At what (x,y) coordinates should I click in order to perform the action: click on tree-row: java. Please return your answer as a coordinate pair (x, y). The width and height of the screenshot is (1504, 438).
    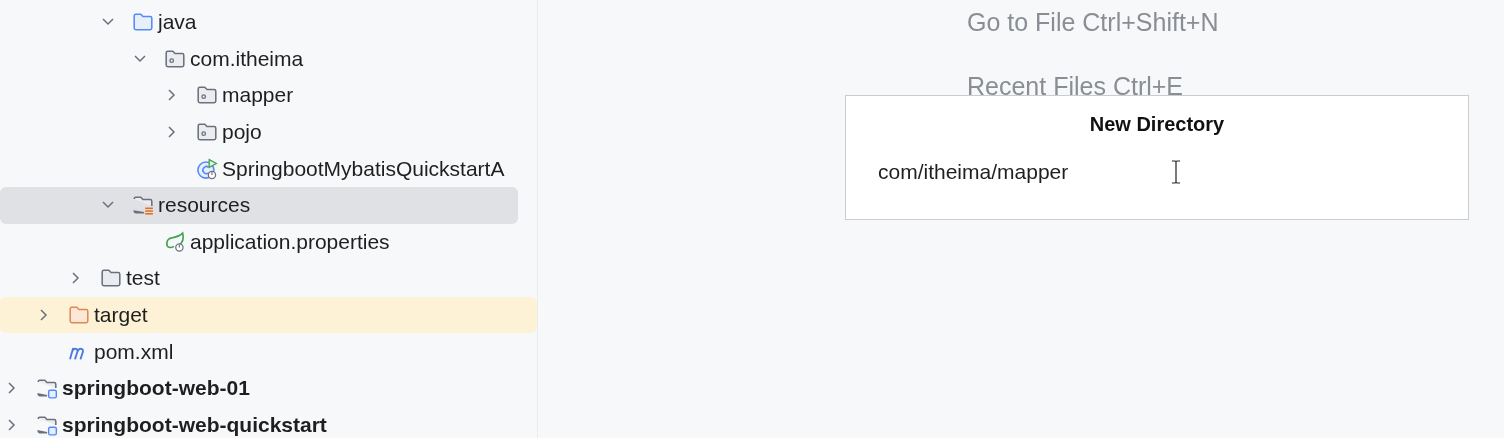
    Looking at the image, I should click on (268, 22).